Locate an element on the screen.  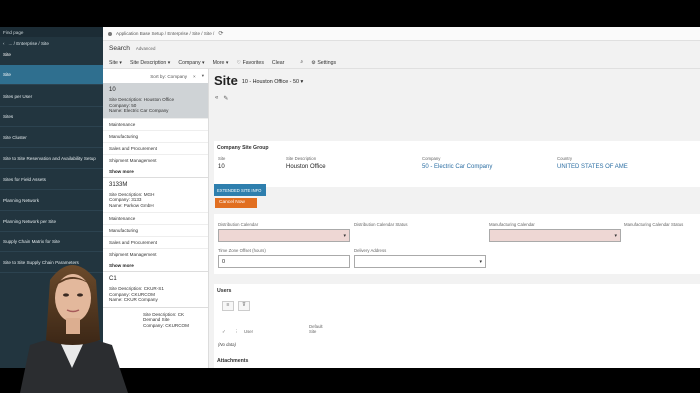
nav-breadcrumb: ‹... / Enterprise / Site is located at coordinates (51, 43).